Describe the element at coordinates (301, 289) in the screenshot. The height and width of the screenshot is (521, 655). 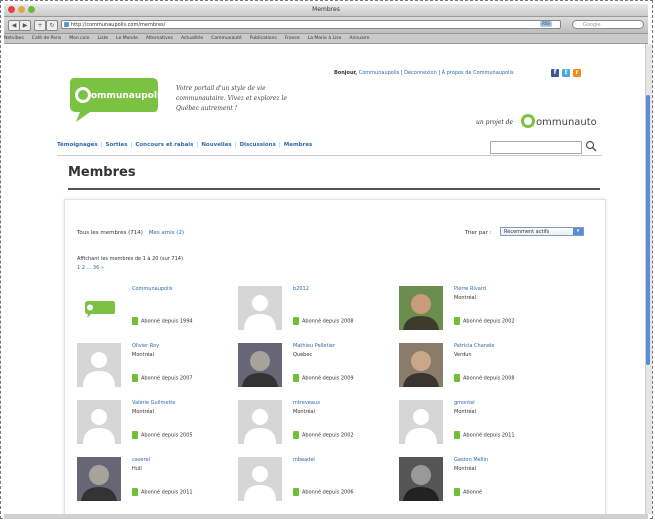
I see `member-name-link: b2012` at that location.